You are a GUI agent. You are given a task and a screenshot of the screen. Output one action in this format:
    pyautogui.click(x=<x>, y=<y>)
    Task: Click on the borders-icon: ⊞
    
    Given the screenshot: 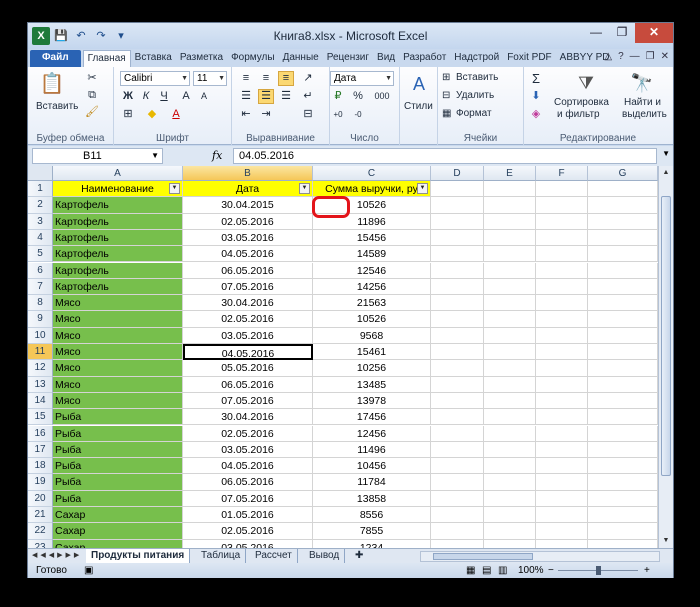 What is the action you would take?
    pyautogui.click(x=128, y=114)
    